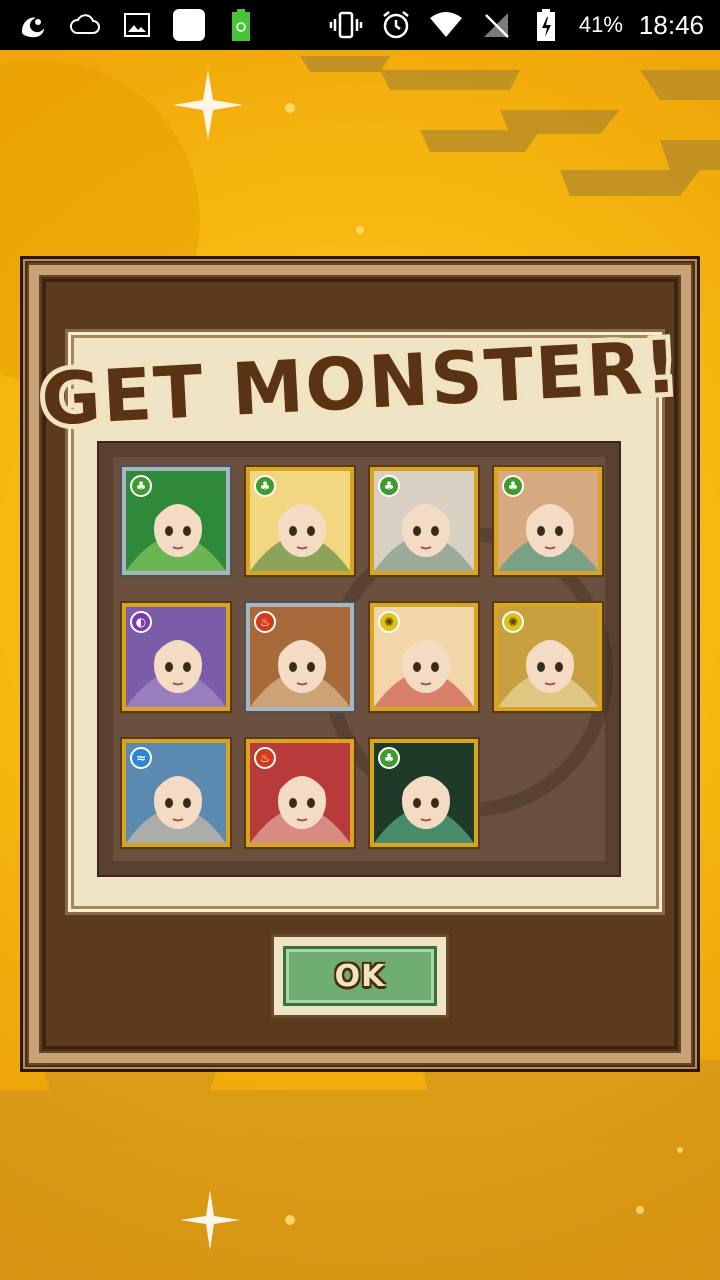  Describe the element at coordinates (141, 622) in the screenshot. I see `dark-attribute-icon: ◐` at that location.